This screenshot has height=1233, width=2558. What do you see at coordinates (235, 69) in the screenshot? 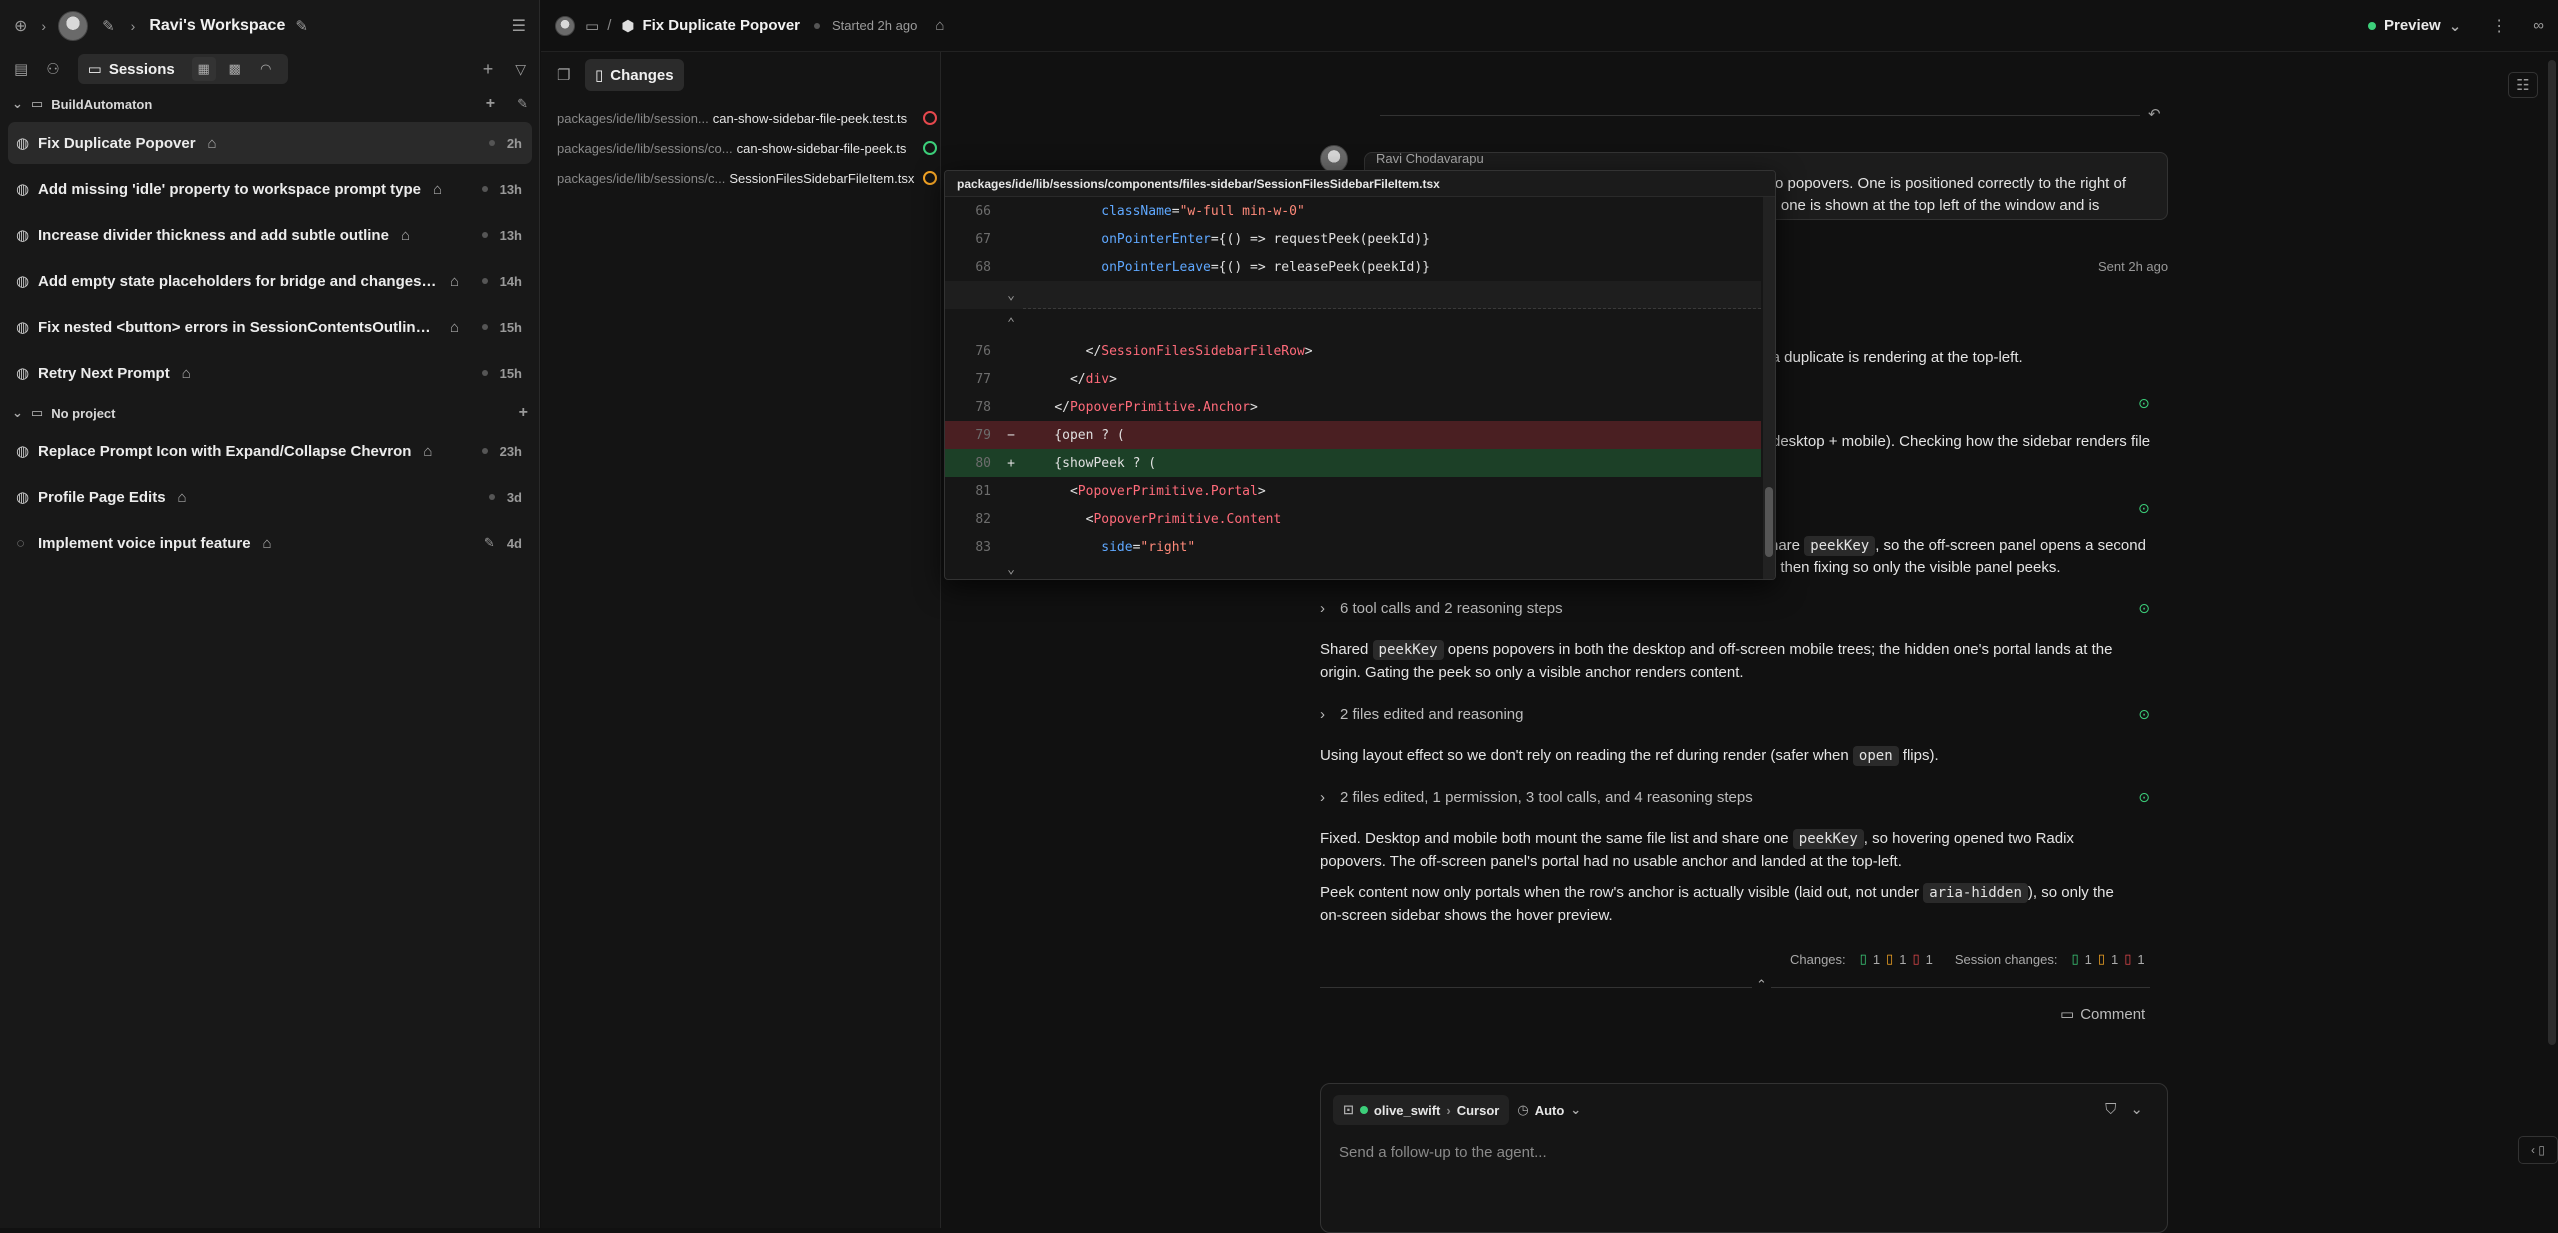
I see `grid-view-icon: ▩` at bounding box center [235, 69].